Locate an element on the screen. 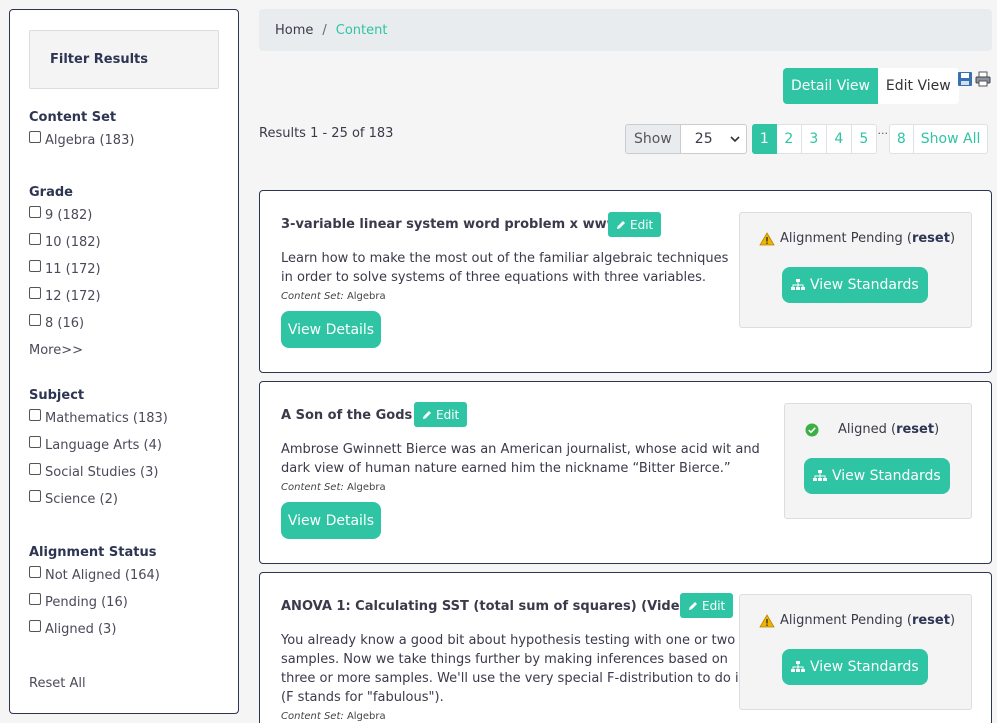  content-title: A Son of the Gods is located at coordinates (346, 415).